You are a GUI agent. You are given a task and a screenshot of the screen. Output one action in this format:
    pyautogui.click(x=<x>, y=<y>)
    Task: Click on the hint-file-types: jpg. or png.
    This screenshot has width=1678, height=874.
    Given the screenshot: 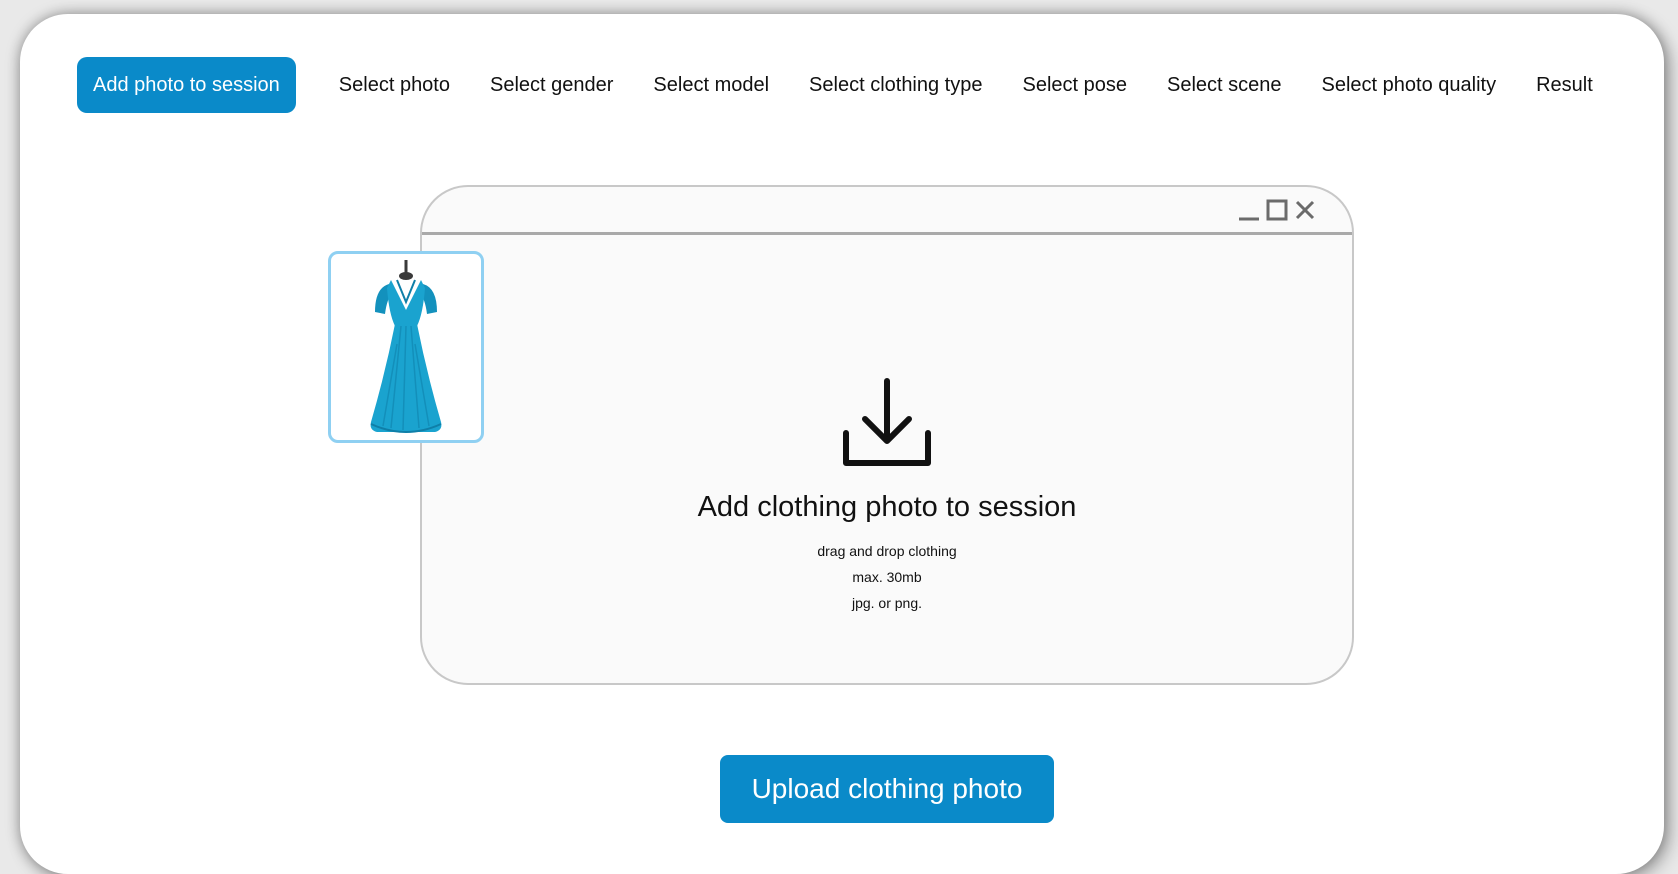 What is the action you would take?
    pyautogui.click(x=887, y=603)
    